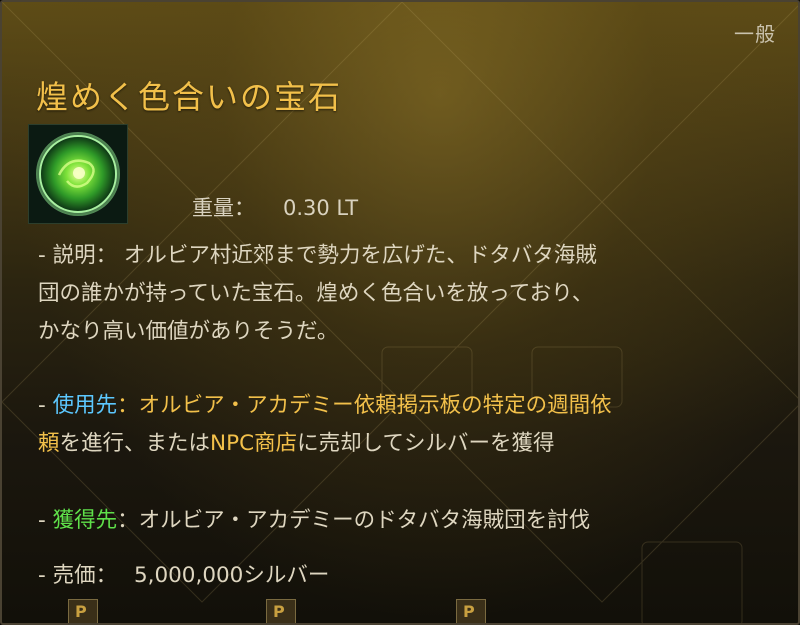  I want to click on weight-label: 重量：, so click(223, 208).